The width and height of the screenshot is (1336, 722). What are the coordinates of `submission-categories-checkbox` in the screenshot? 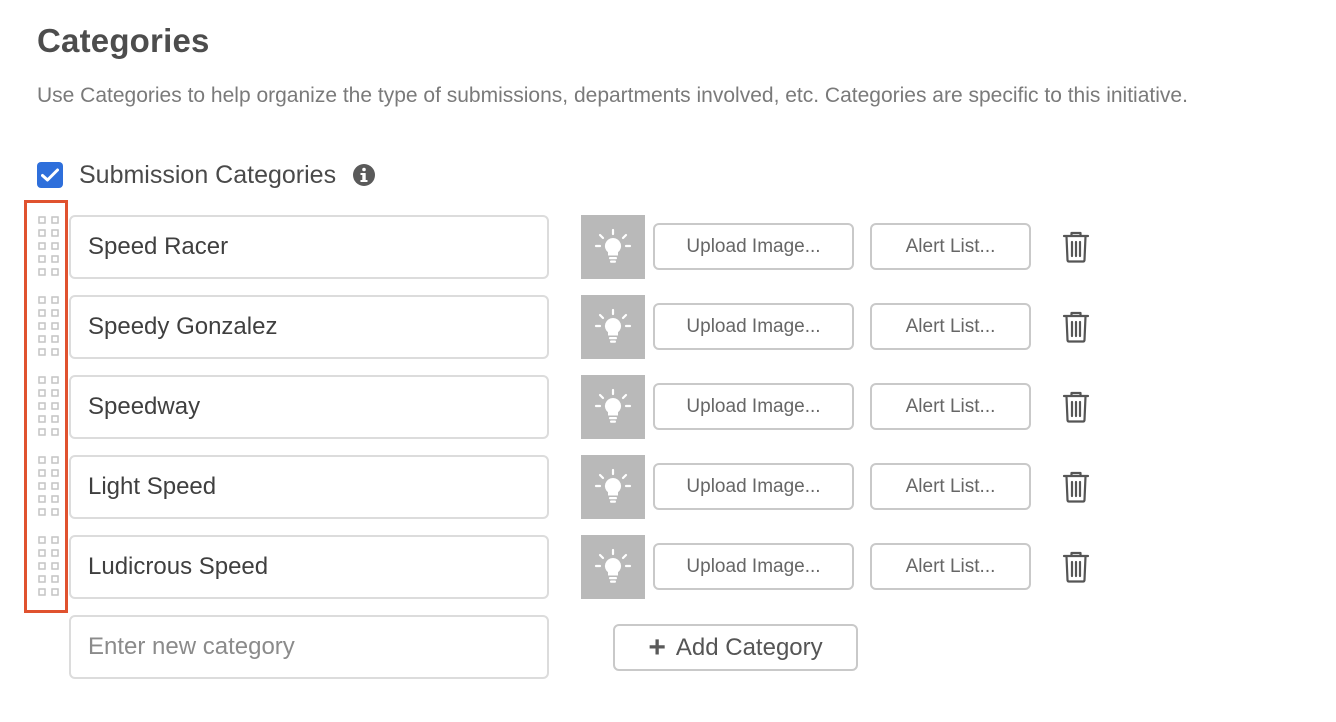 It's located at (50, 175).